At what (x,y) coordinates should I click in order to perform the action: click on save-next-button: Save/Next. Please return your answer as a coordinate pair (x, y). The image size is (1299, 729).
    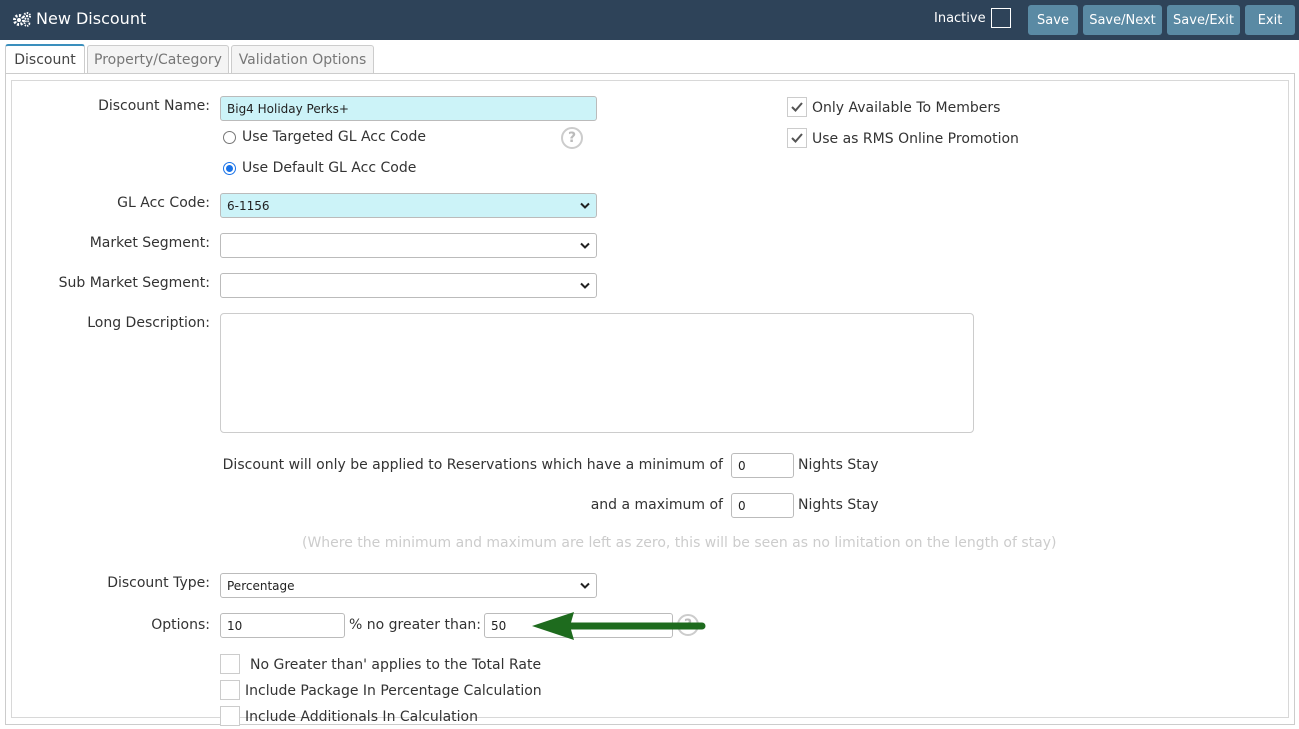
    Looking at the image, I should click on (1122, 20).